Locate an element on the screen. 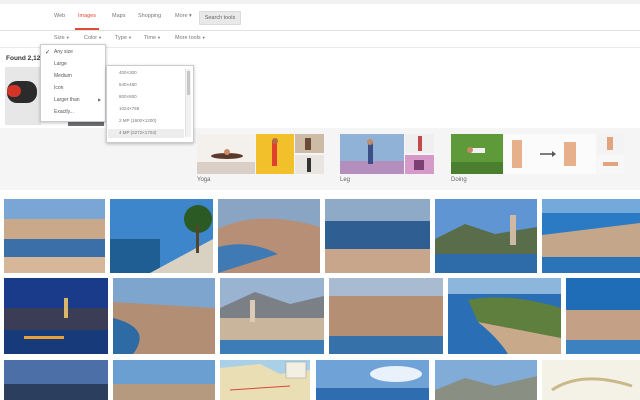 The height and width of the screenshot is (400, 640). photo-old-town-mountains is located at coordinates (272, 316).